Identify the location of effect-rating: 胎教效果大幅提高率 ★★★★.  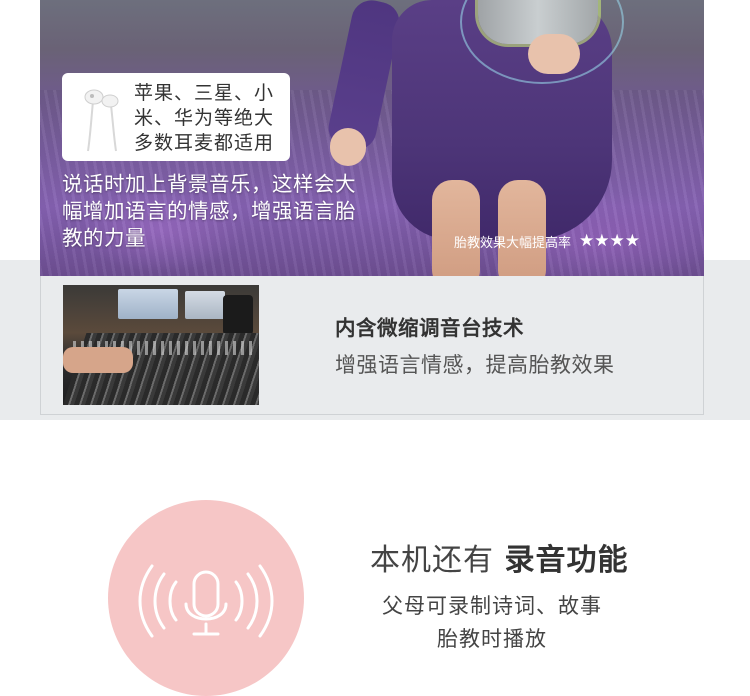
(547, 241).